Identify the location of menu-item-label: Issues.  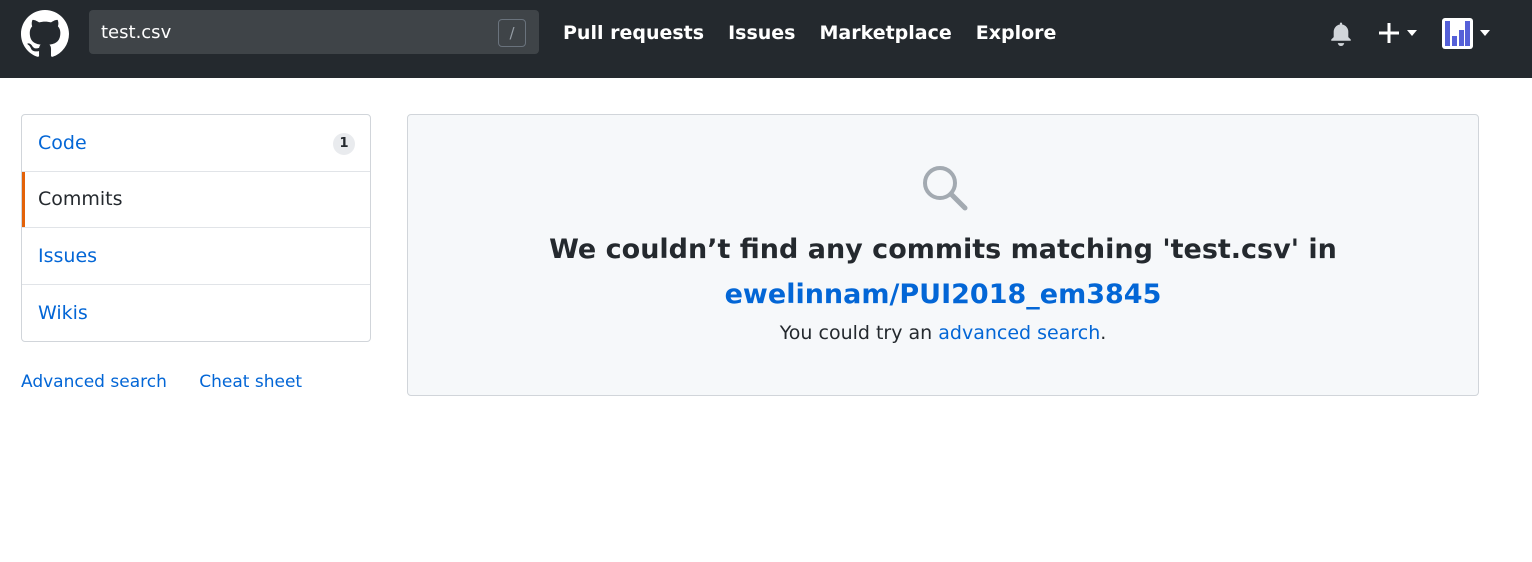
(68, 255).